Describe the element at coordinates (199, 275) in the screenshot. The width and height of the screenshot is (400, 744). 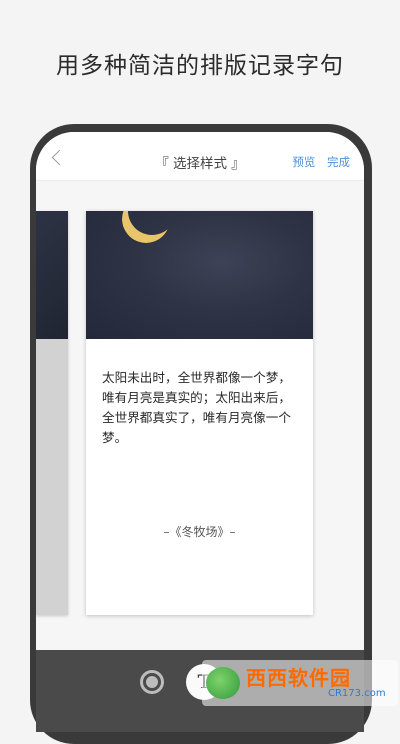
I see `night-sky-image` at that location.